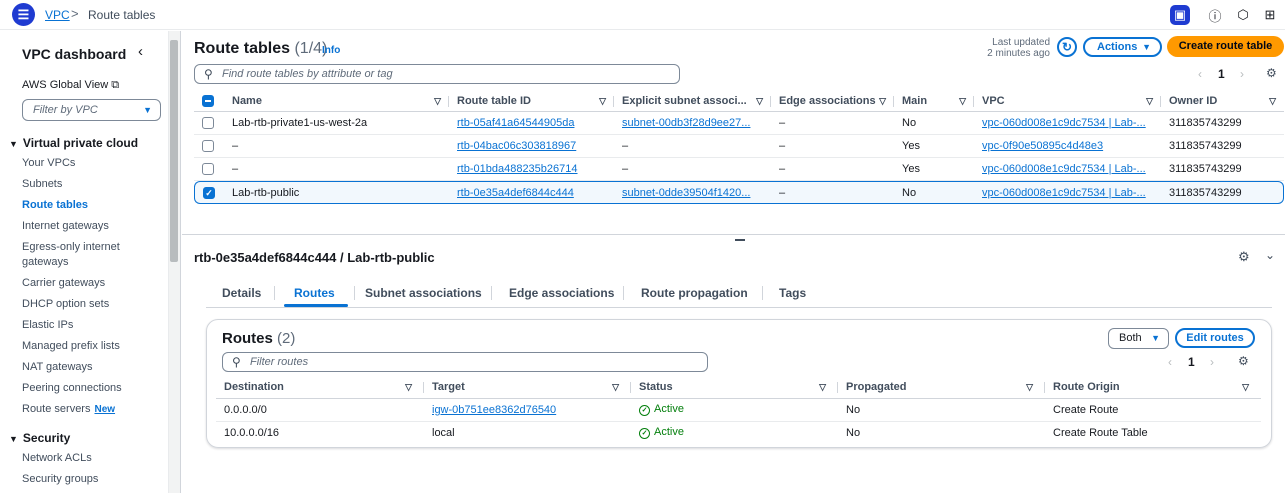 The width and height of the screenshot is (1285, 493). What do you see at coordinates (694, 293) in the screenshot?
I see `tab-route-propagation: Route propagation` at bounding box center [694, 293].